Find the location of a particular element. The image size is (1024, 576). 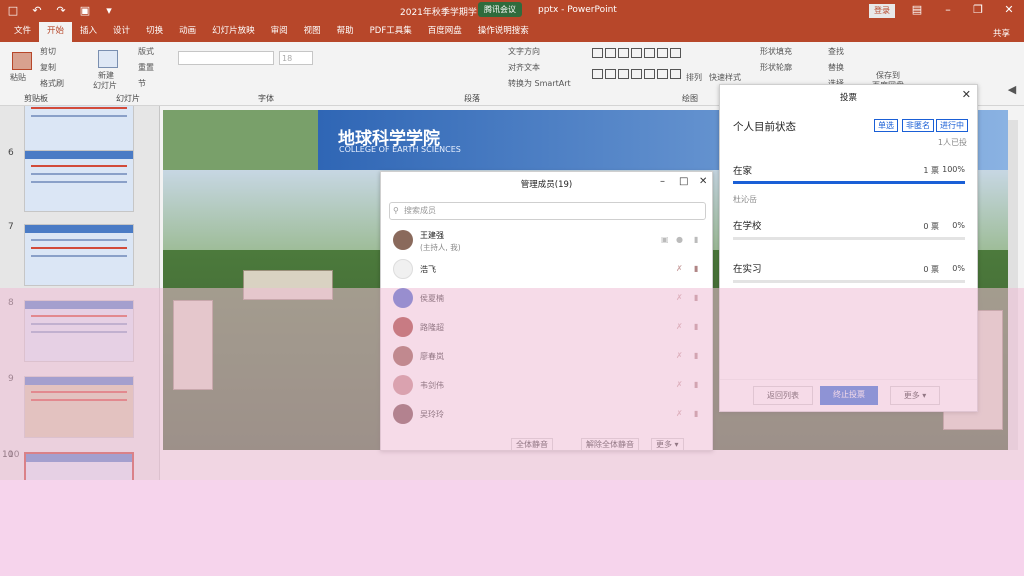

reset-button: 重置 is located at coordinates (146, 67).